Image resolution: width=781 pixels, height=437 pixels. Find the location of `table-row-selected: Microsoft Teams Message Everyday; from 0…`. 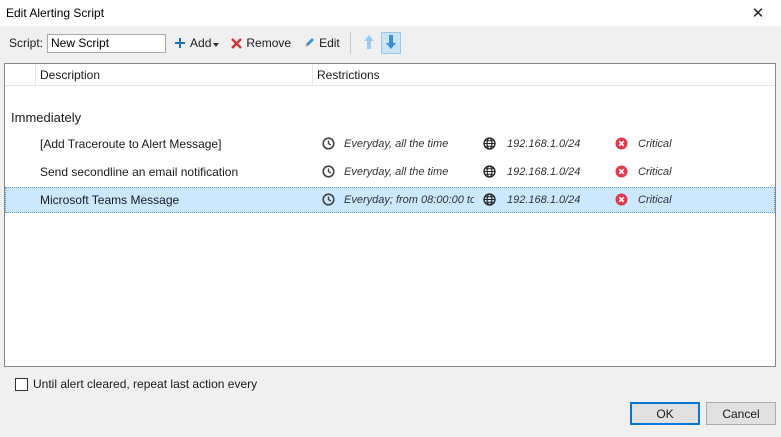

table-row-selected: Microsoft Teams Message Everyday; from 0… is located at coordinates (390, 200).